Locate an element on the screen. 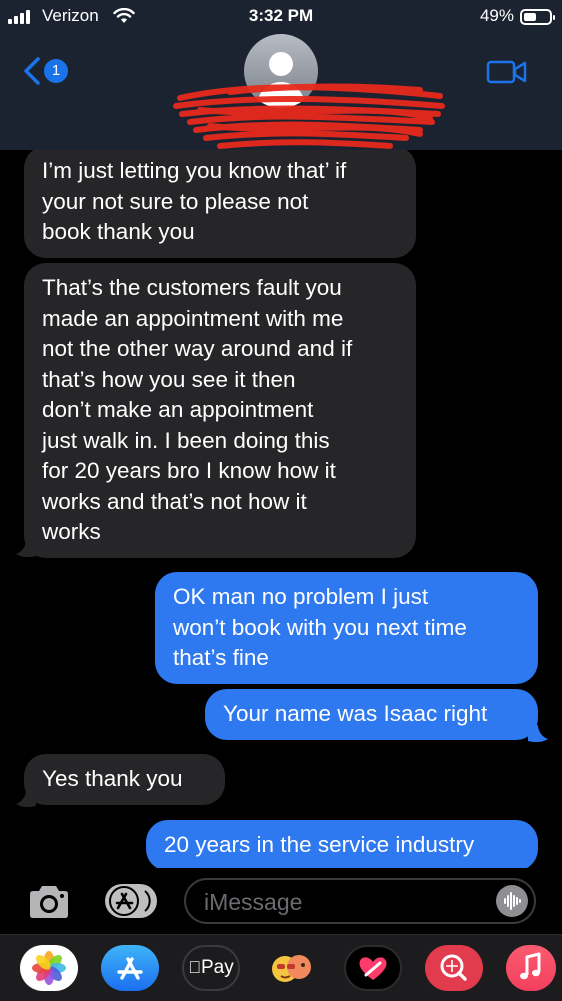 This screenshot has height=1001, width=562. message-line: Your name was Isaac right is located at coordinates (355, 713).